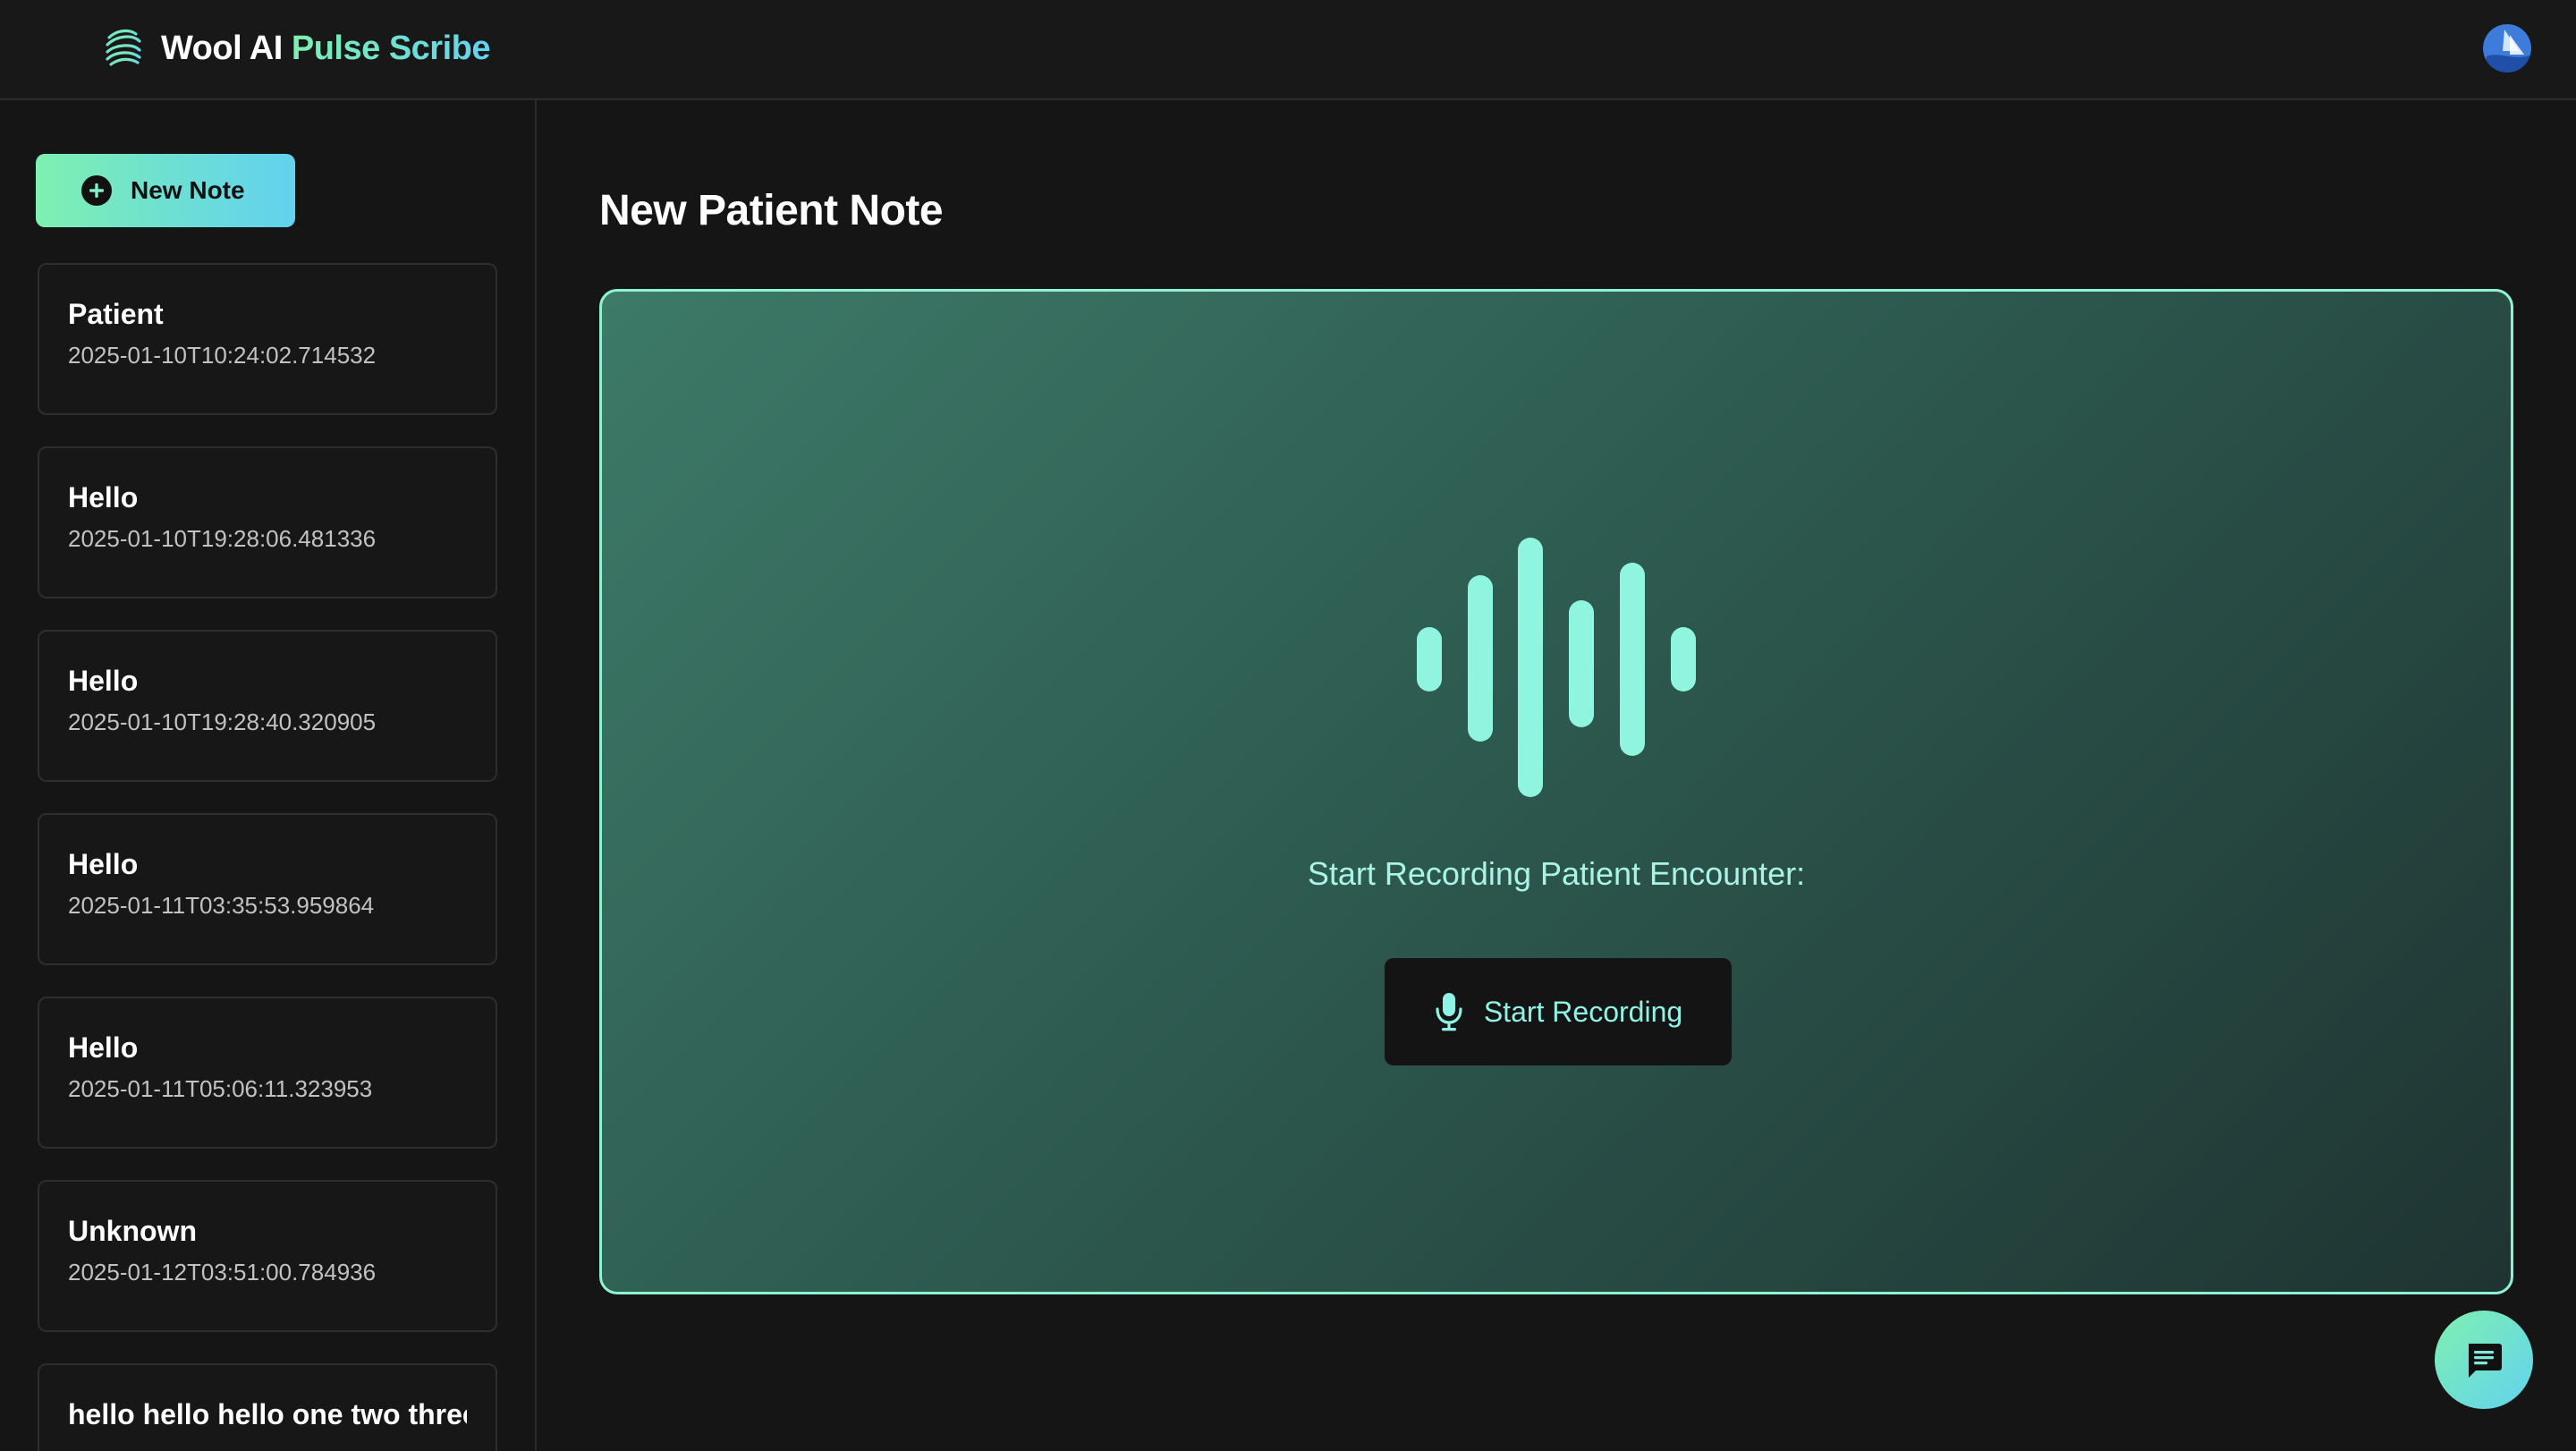 Image resolution: width=2576 pixels, height=1451 pixels. Describe the element at coordinates (391, 48) in the screenshot. I see `brand-product: Pulse Scribe` at that location.